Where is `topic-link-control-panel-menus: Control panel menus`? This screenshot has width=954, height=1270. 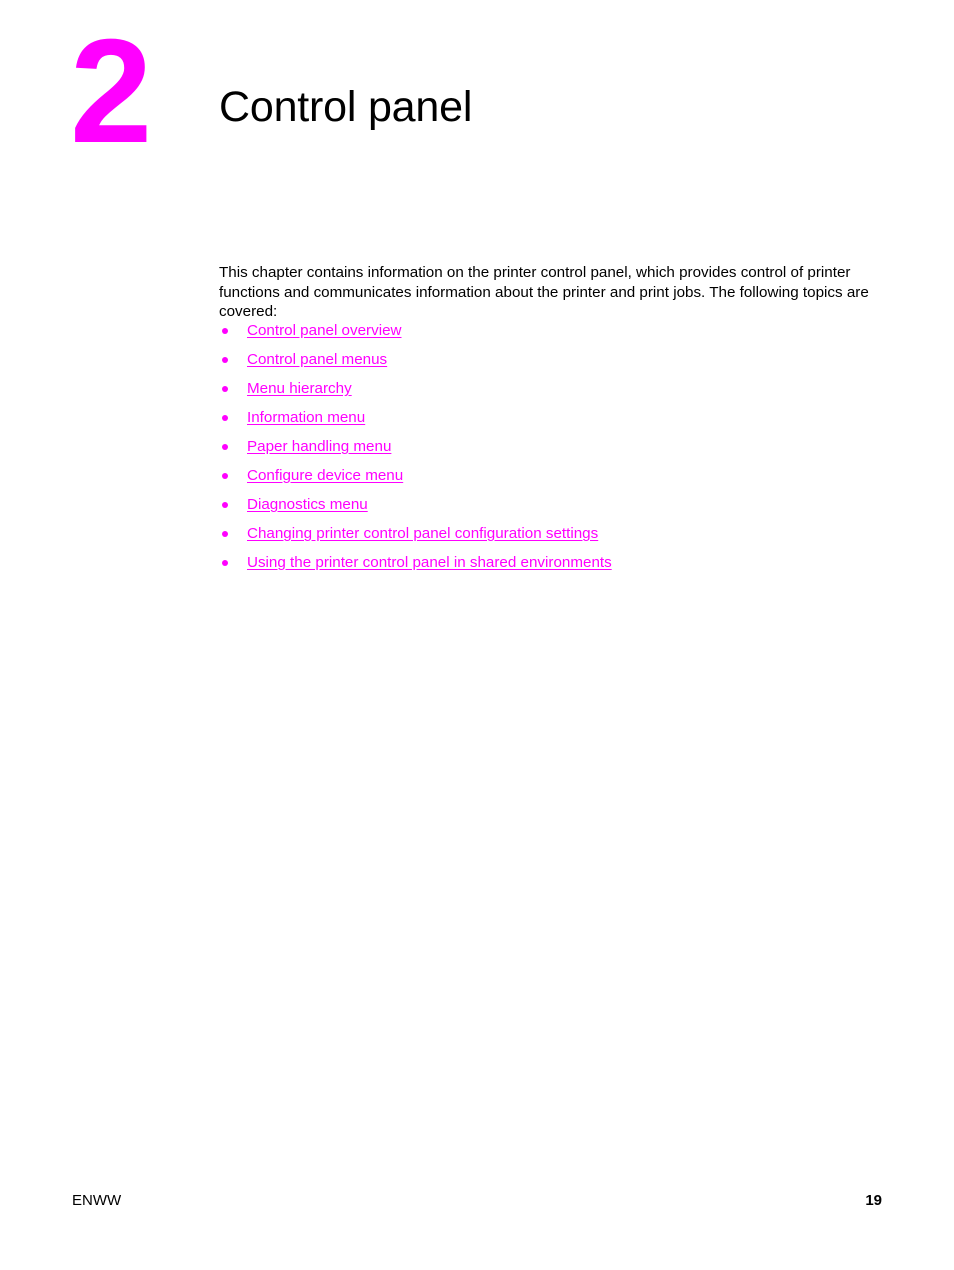 topic-link-control-panel-menus: Control panel menus is located at coordinates (317, 359).